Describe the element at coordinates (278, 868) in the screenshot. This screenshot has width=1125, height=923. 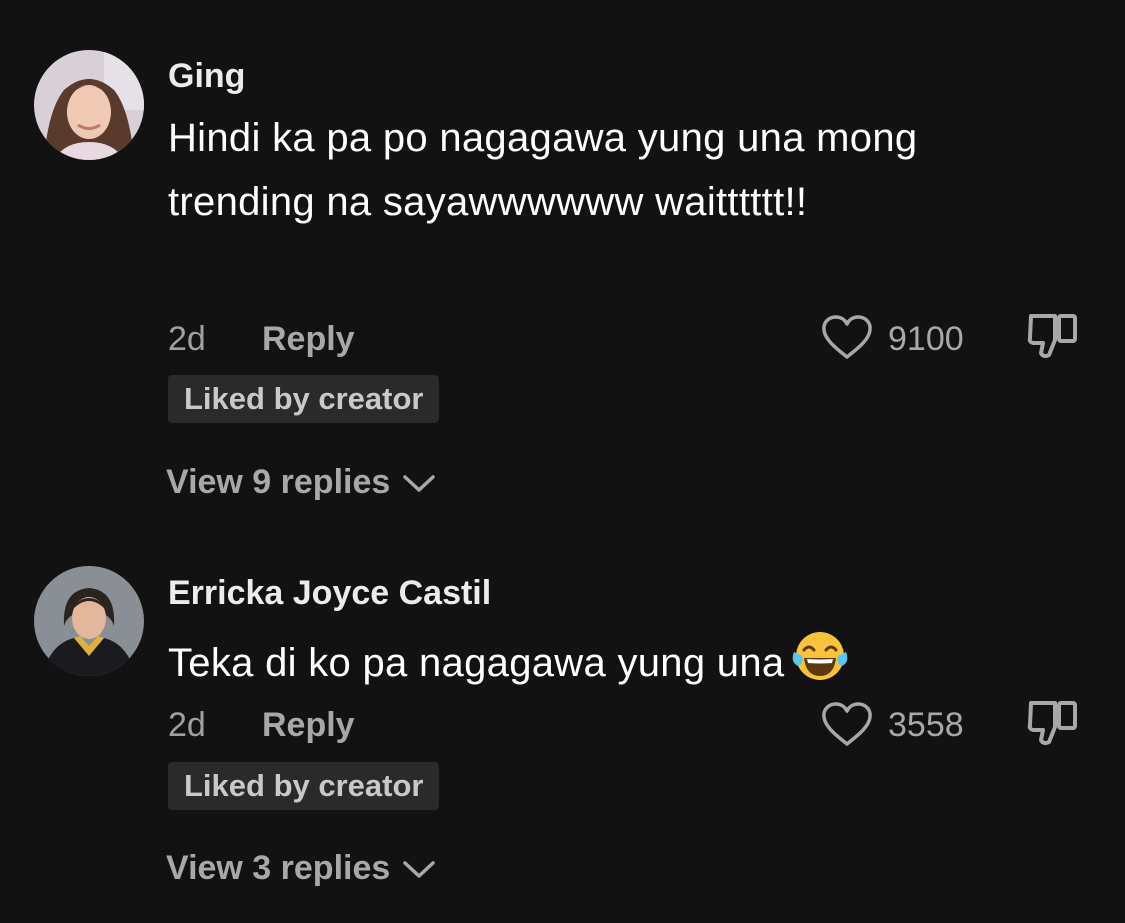
I see `view-replies-label: View 3 replies` at that location.